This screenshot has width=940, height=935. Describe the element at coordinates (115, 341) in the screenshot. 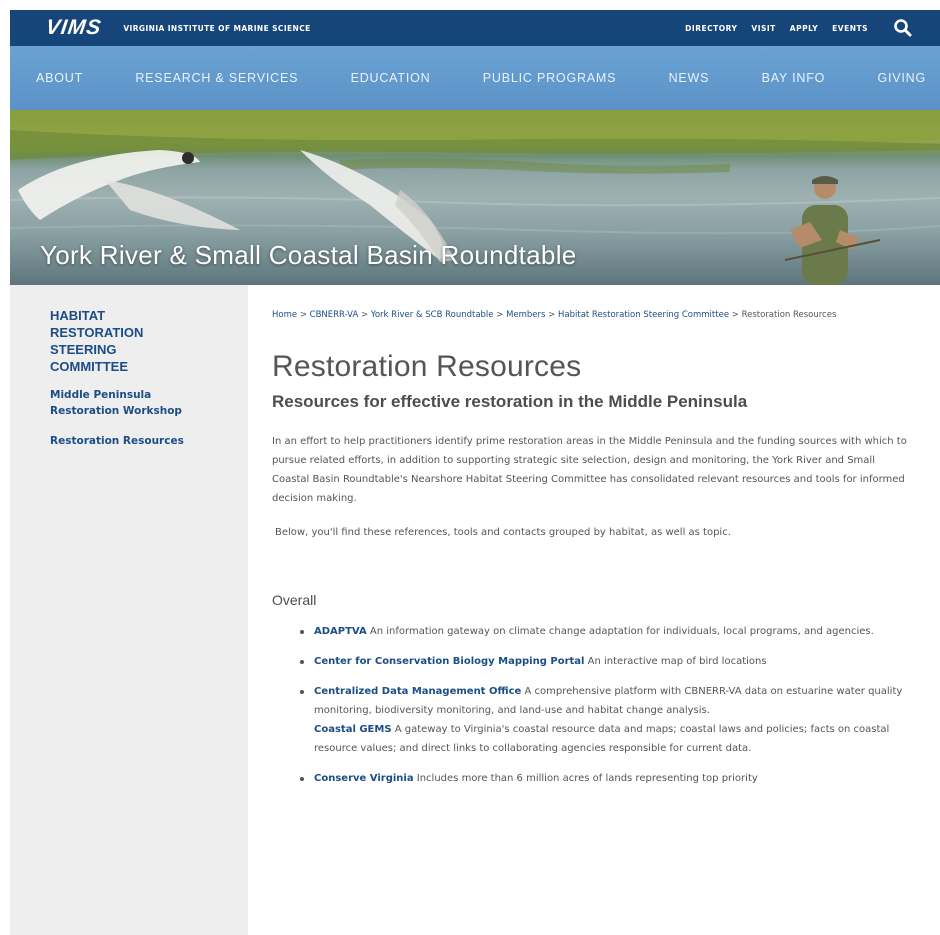

I see `sidebar-heading: HABITAT RESTORATION STEERING COMMITTEE` at that location.